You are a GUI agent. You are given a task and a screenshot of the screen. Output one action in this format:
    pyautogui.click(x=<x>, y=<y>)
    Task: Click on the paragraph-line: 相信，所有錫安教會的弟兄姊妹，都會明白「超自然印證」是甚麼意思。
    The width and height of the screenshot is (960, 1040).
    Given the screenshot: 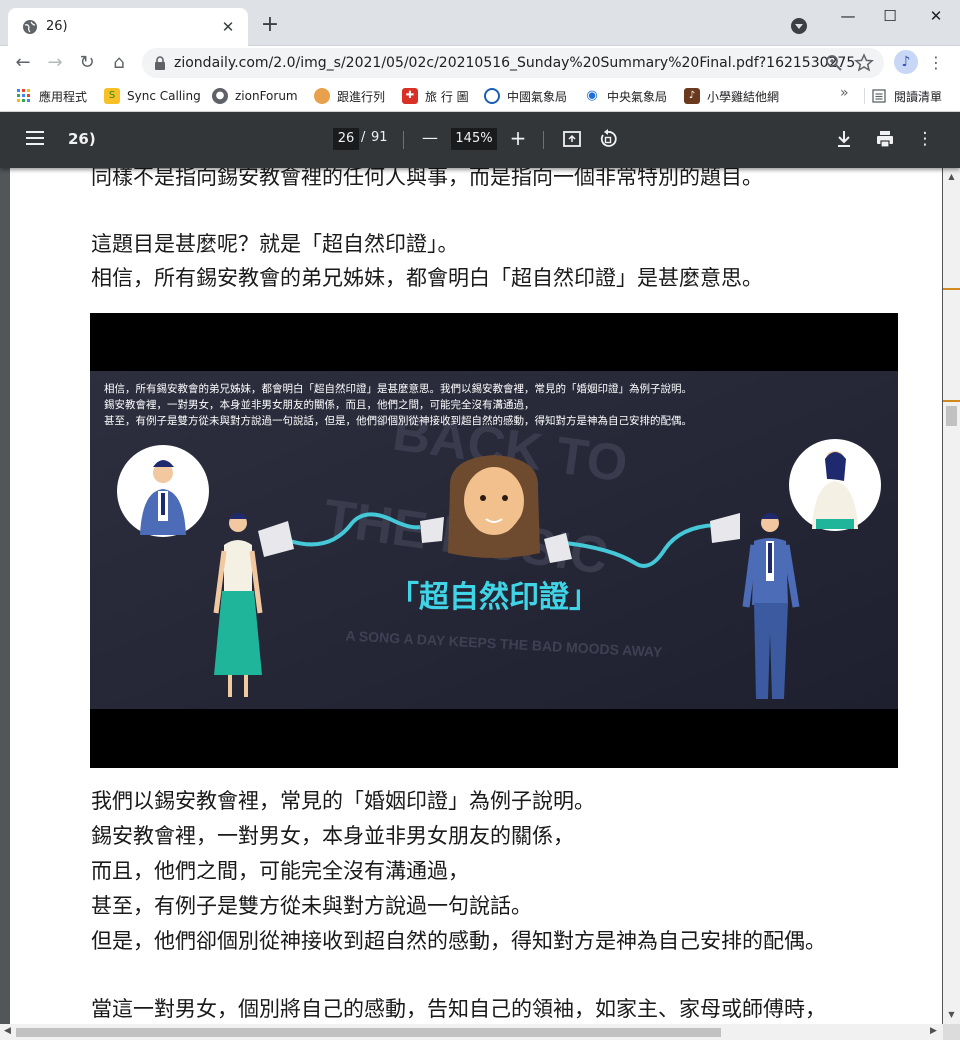 What is the action you would take?
    pyautogui.click(x=427, y=278)
    